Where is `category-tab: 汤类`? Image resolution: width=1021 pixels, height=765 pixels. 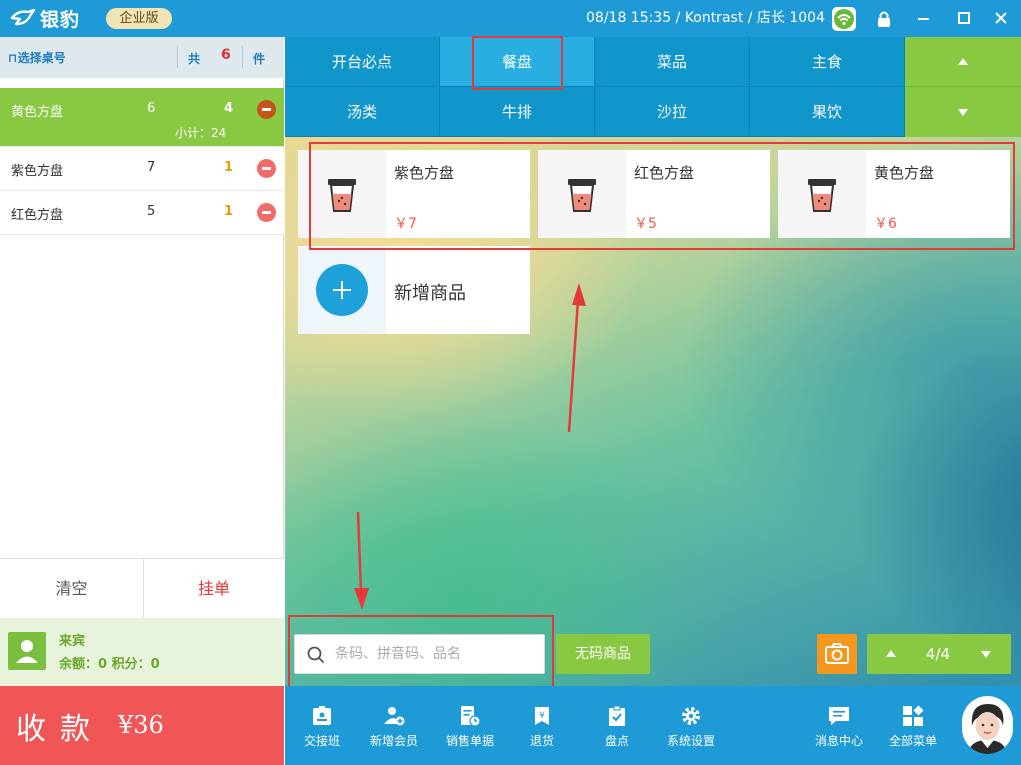 category-tab: 汤类 is located at coordinates (362, 112).